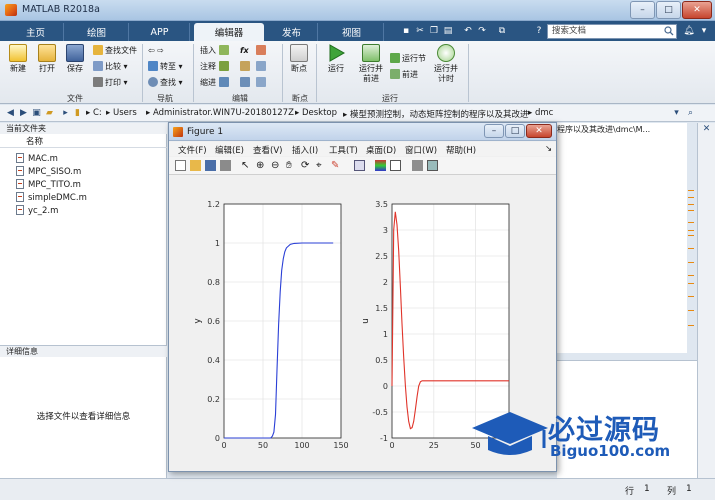 The height and width of the screenshot is (500, 715). What do you see at coordinates (20, 171) in the screenshot?
I see `m-file-icon` at bounding box center [20, 171].